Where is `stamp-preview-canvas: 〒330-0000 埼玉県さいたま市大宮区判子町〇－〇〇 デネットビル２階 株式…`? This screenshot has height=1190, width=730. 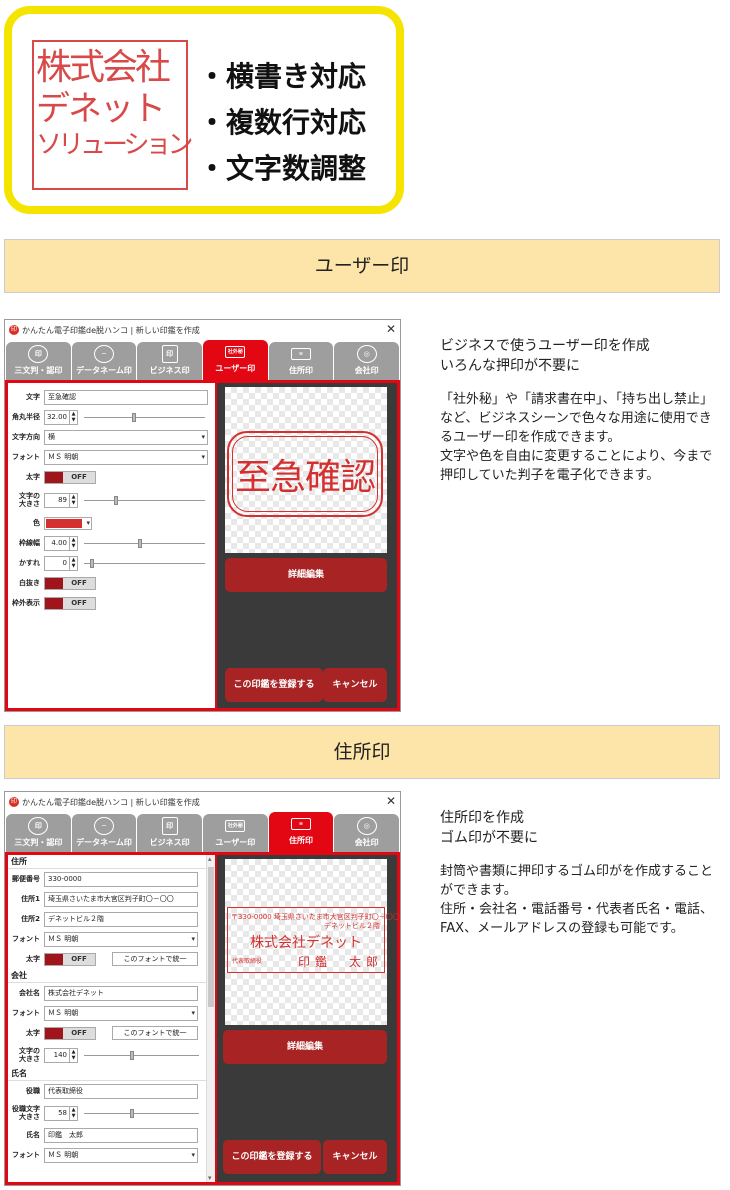
stamp-preview-canvas: 〒330-0000 埼玉県さいたま市大宮区判子町〇－〇〇 デネットビル２階 株式… is located at coordinates (312, 942).